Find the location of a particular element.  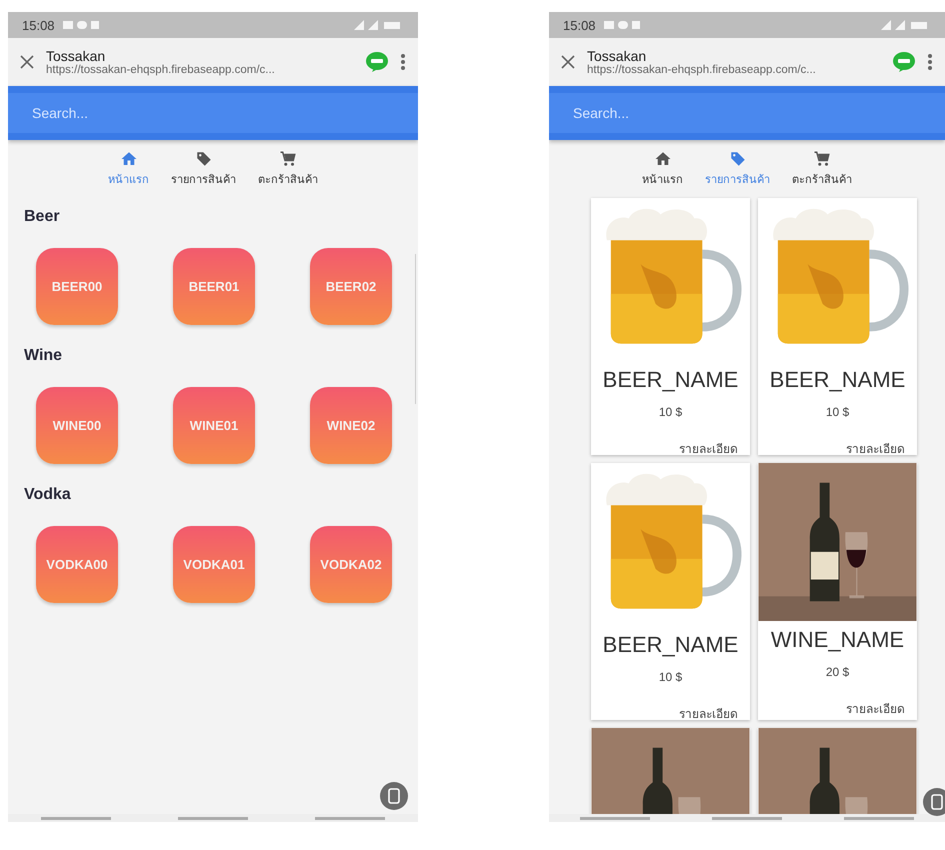

product-name: WINE_NAME is located at coordinates (837, 640).